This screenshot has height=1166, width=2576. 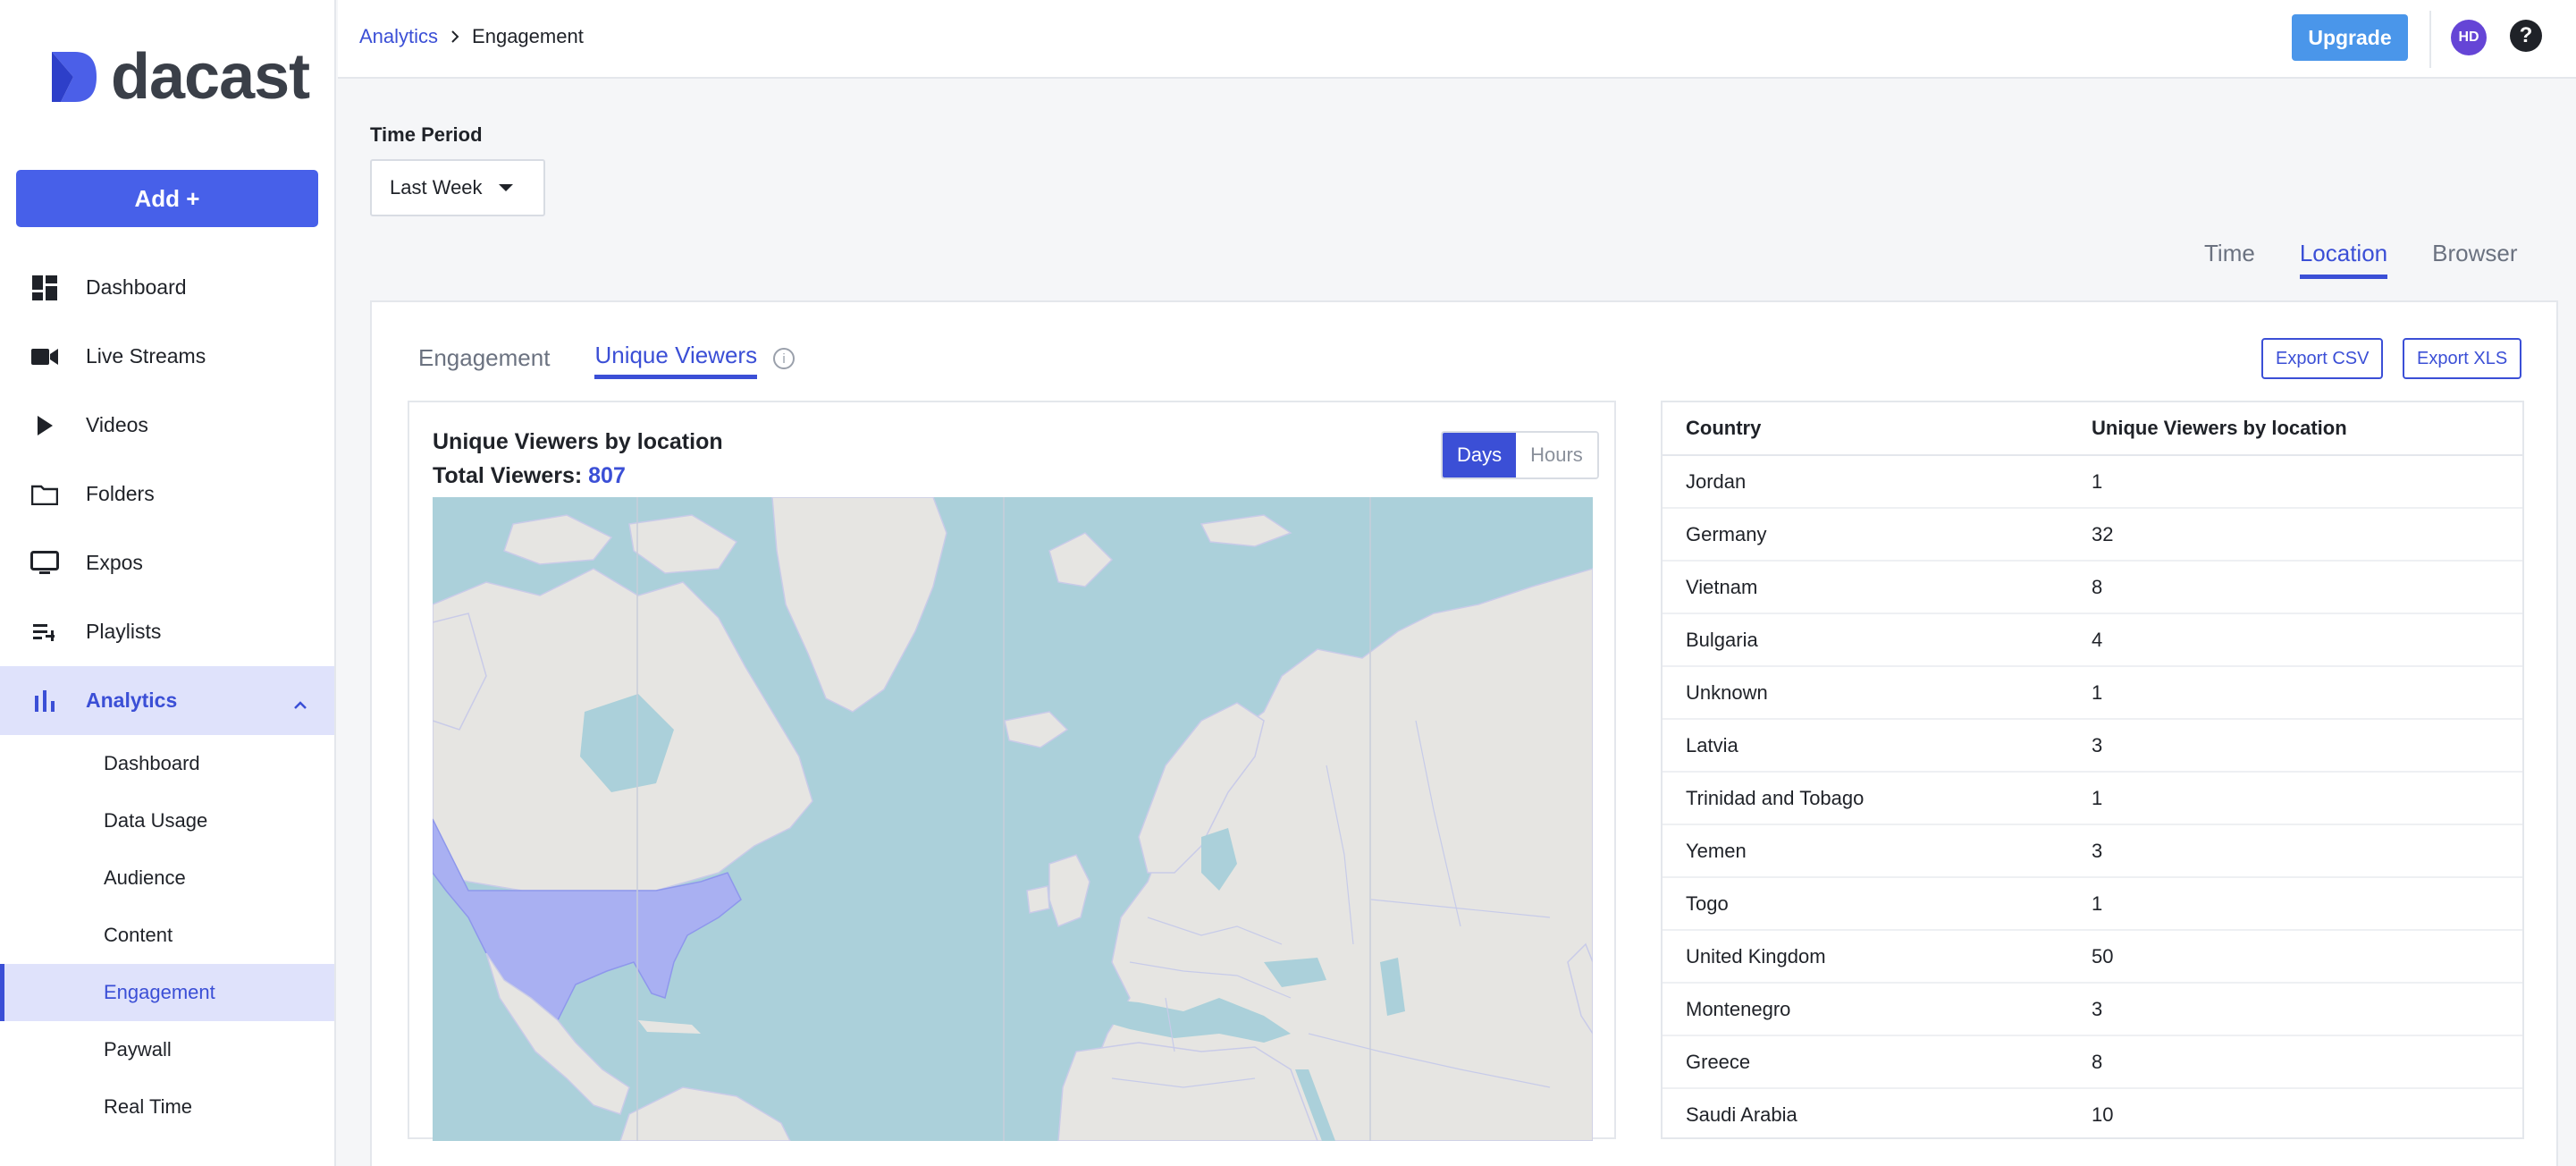 What do you see at coordinates (167, 763) in the screenshot?
I see `subnav-item-dashboard: Dashboard` at bounding box center [167, 763].